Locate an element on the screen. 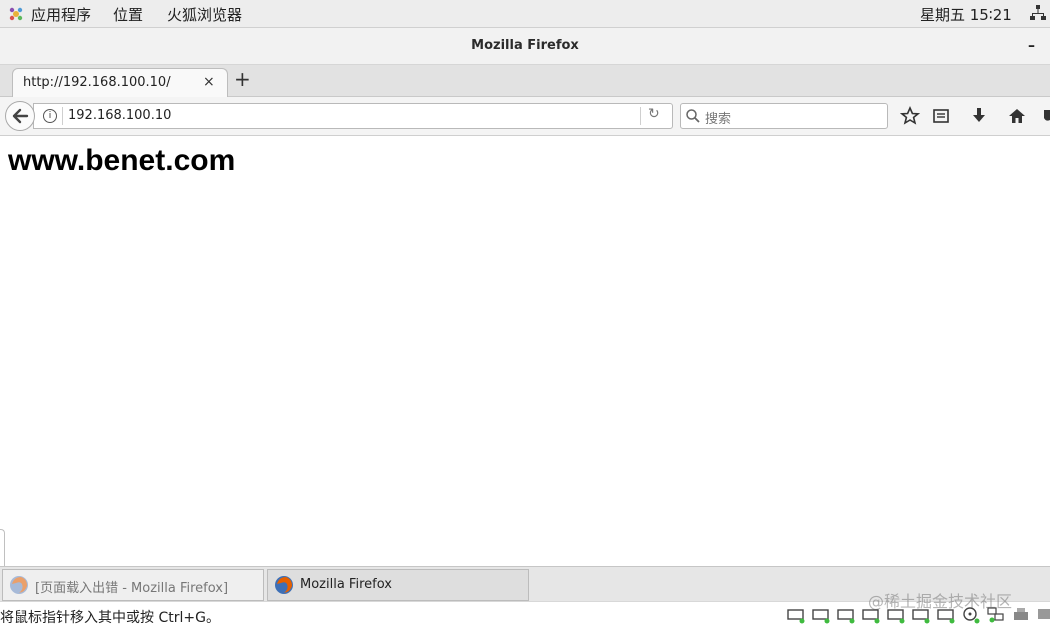 This screenshot has width=1050, height=628. network-icon is located at coordinates (1038, 13).